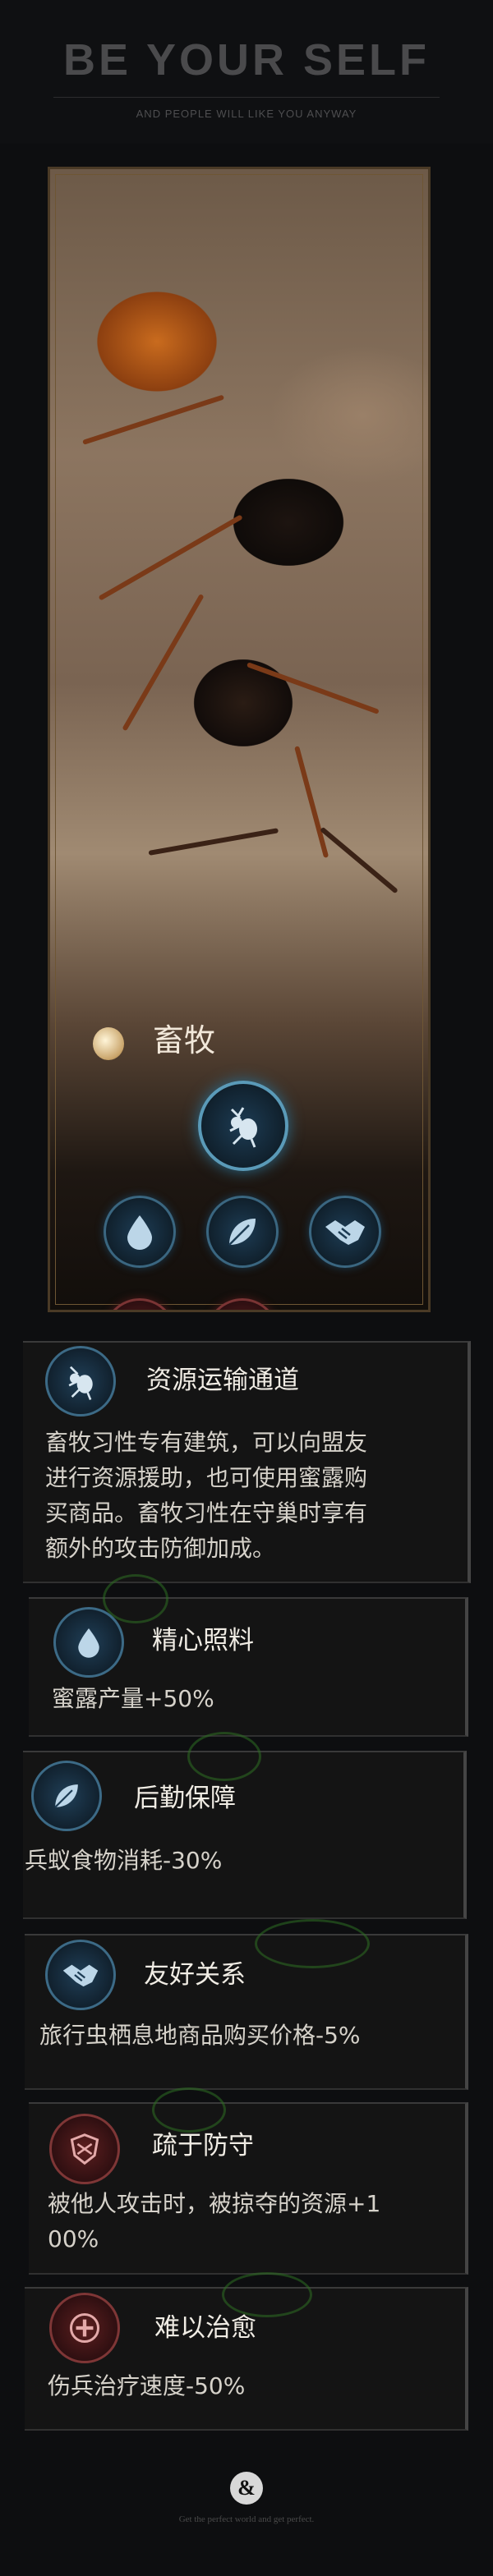 The height and width of the screenshot is (2576, 493). I want to click on footer-text: Get the perfect world and get perfect., so click(246, 2519).